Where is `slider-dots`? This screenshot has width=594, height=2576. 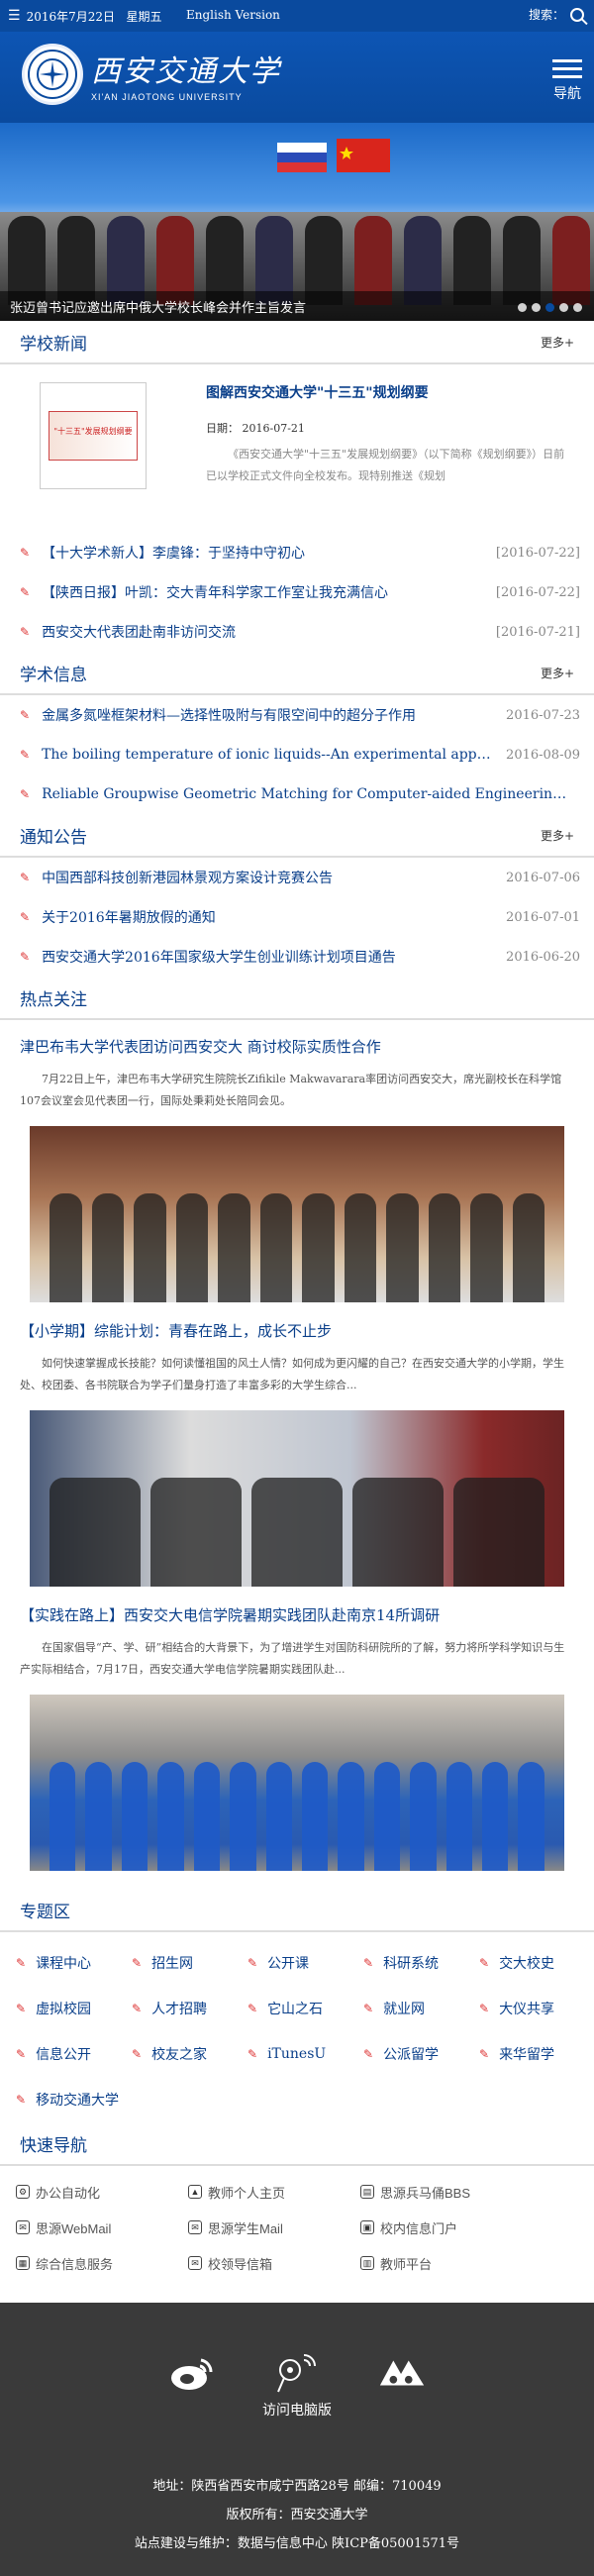 slider-dots is located at coordinates (550, 307).